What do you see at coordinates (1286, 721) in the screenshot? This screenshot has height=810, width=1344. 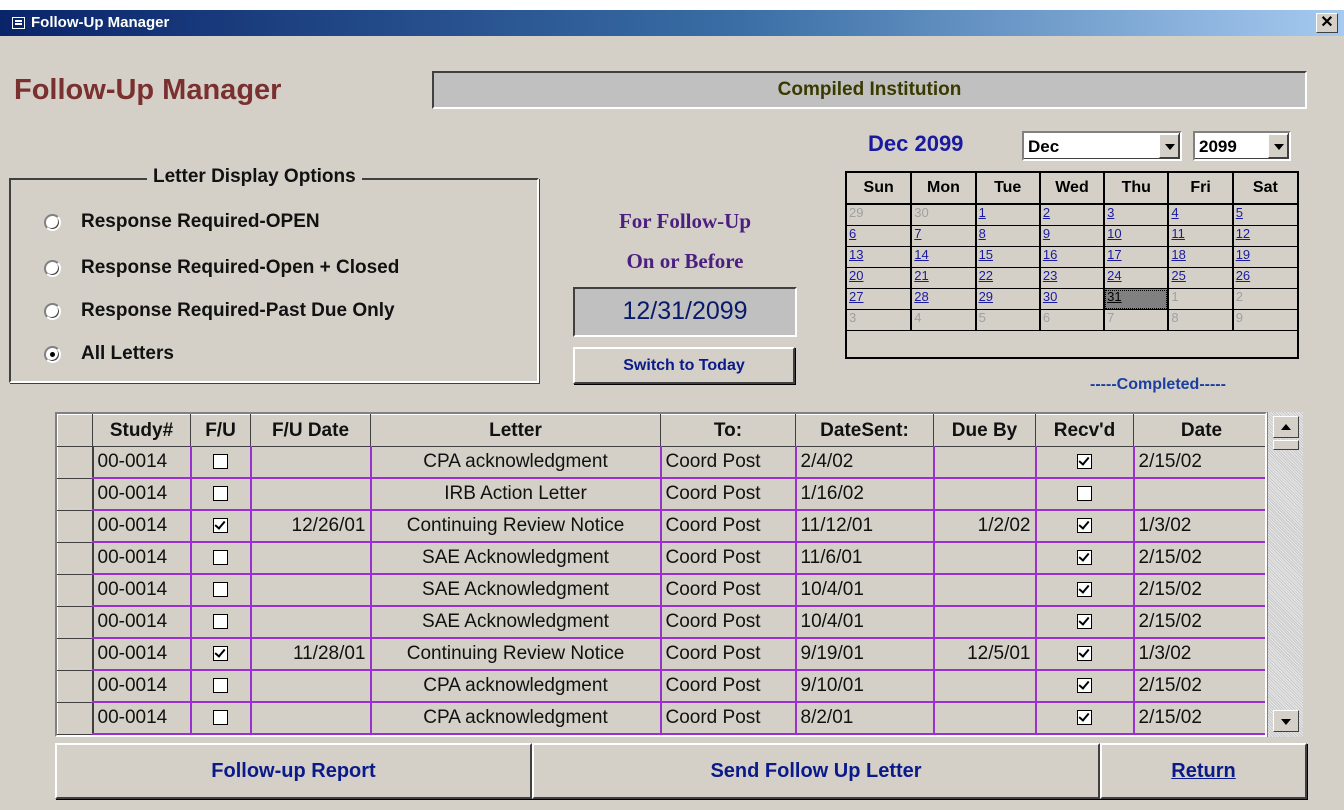 I see `scroll-down-icon` at bounding box center [1286, 721].